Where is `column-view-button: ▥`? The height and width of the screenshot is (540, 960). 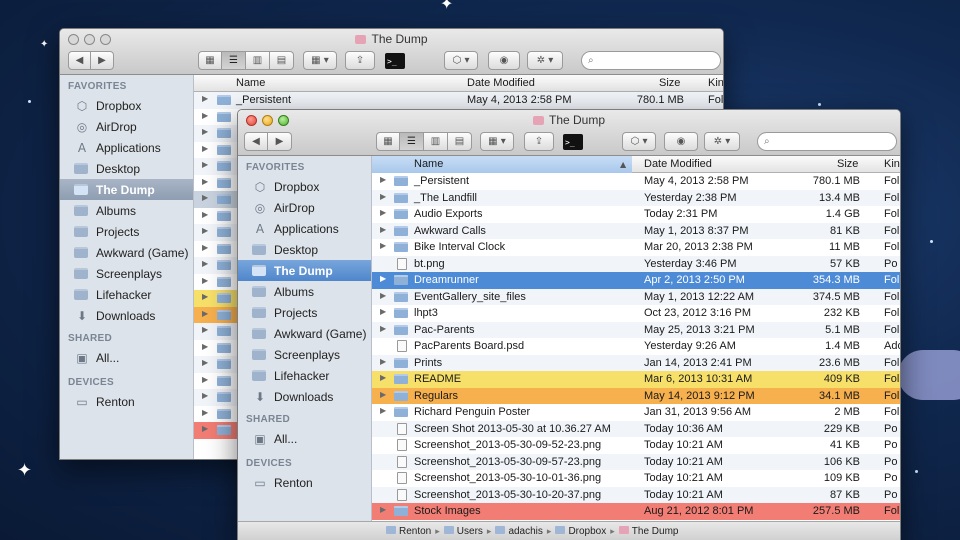
column-view-button: ▥ is located at coordinates (258, 60).